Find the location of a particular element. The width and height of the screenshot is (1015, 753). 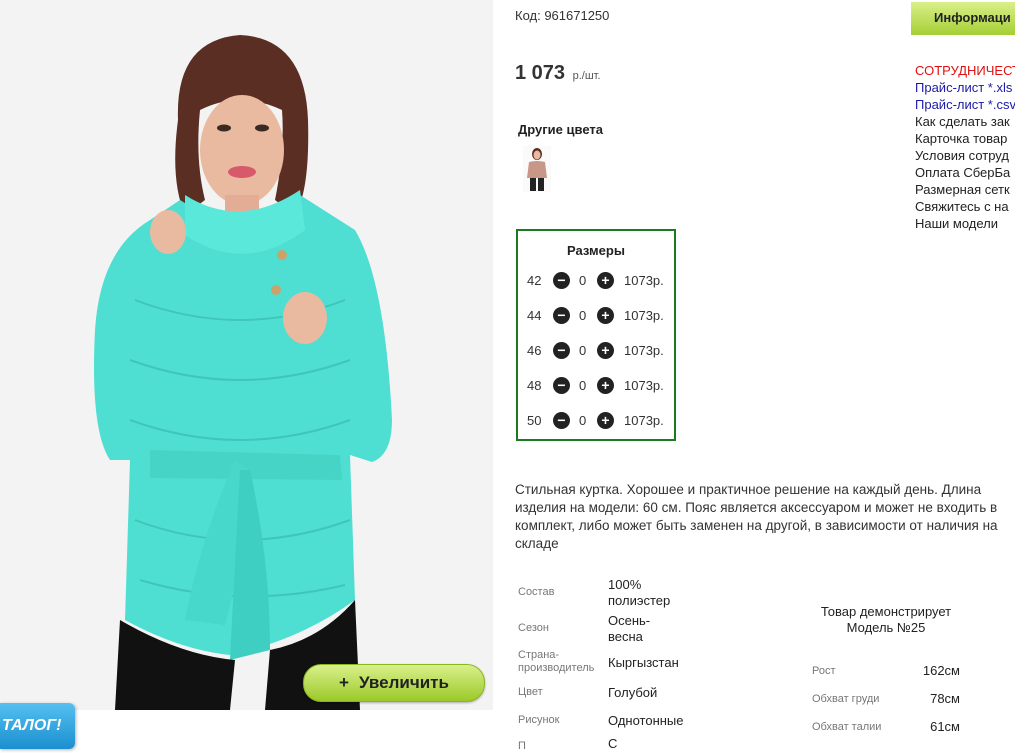

sizes-title: Размеры is located at coordinates (596, 250).